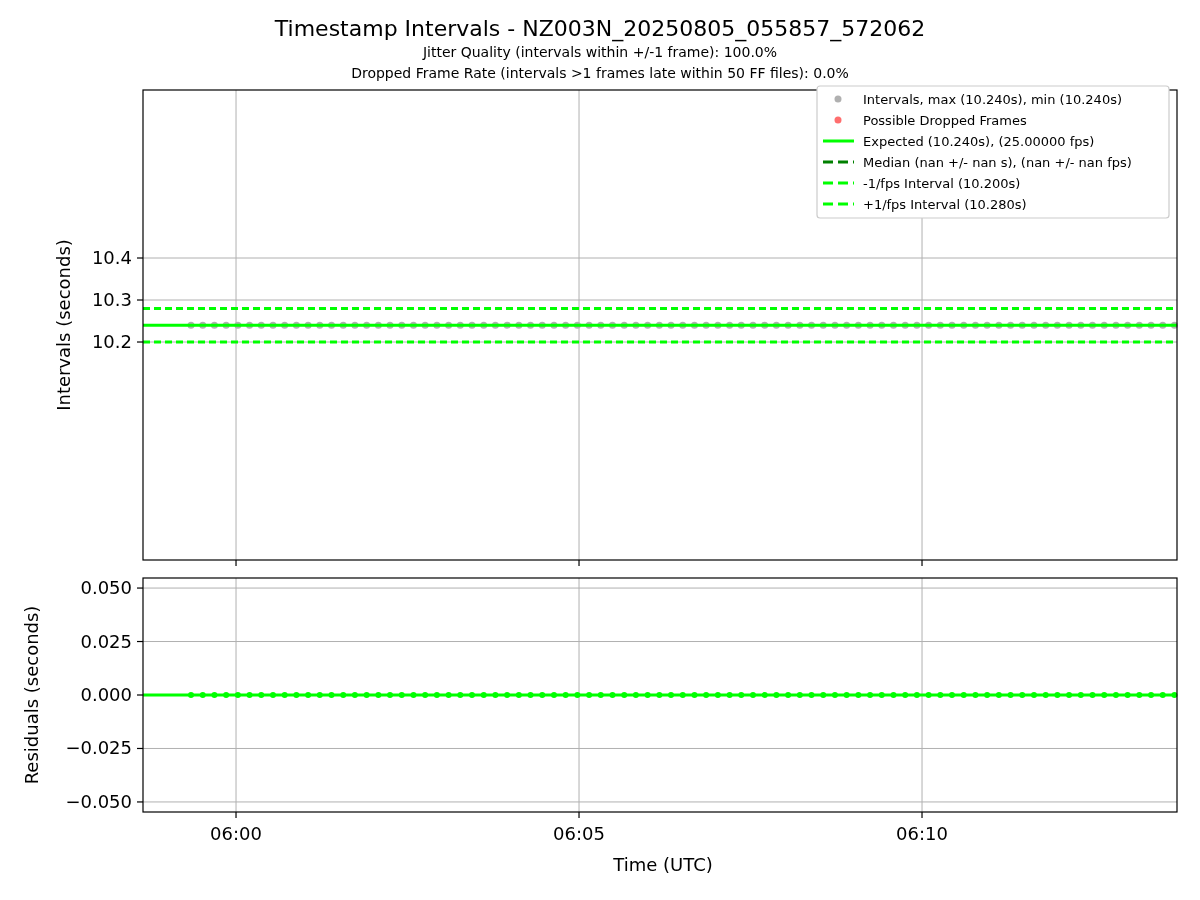 This screenshot has width=1200, height=900. Describe the element at coordinates (63, 325) in the screenshot. I see `y-axis-label: Intervals (seconds)` at that location.